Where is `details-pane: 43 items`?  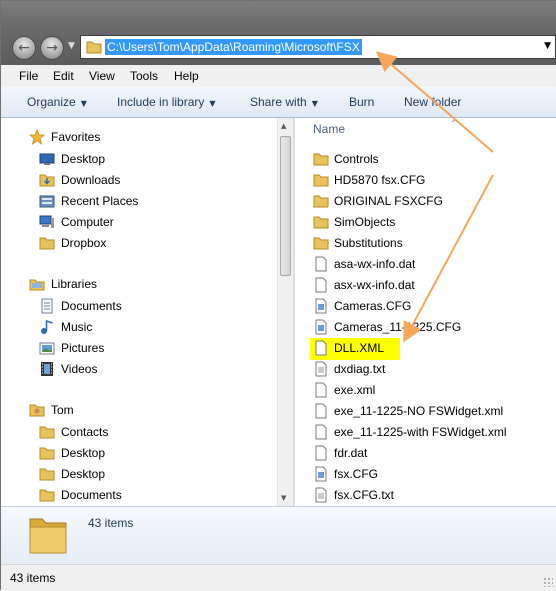 details-pane: 43 items is located at coordinates (278, 535).